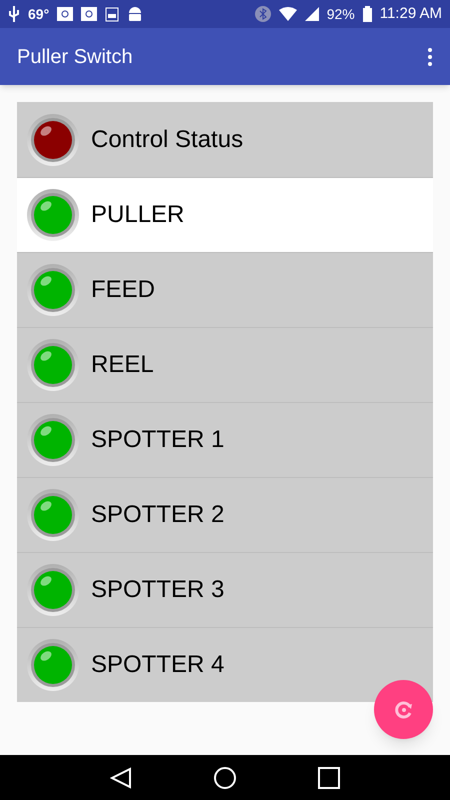 Image resolution: width=450 pixels, height=800 pixels. Describe the element at coordinates (157, 440) in the screenshot. I see `item-label: SPOTTER 1` at that location.